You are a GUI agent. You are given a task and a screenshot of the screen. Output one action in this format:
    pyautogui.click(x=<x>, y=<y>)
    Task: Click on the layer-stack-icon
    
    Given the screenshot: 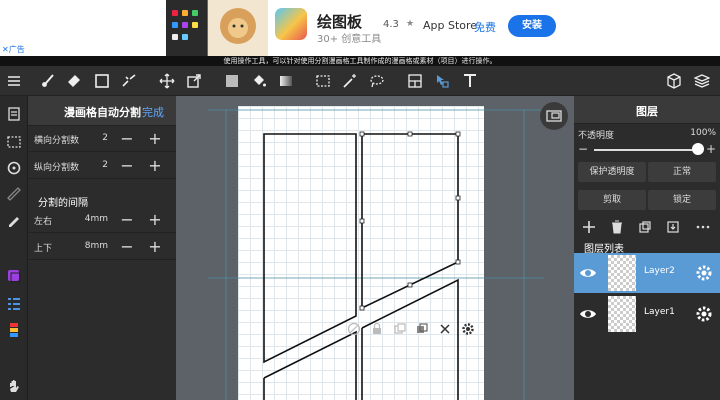 What is the action you would take?
    pyautogui.click(x=702, y=81)
    